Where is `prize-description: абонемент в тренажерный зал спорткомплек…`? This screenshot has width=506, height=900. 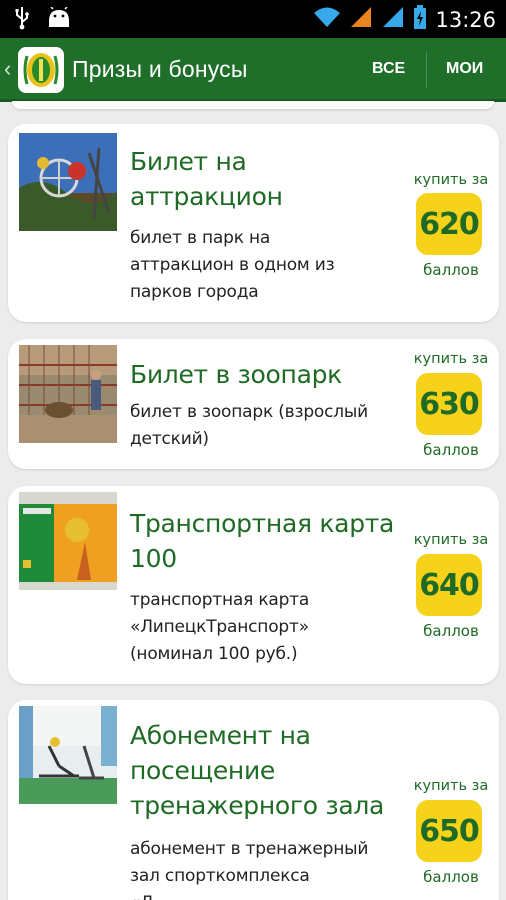 prize-description: абонемент в тренажерный зал спорткомплек… is located at coordinates (249, 869).